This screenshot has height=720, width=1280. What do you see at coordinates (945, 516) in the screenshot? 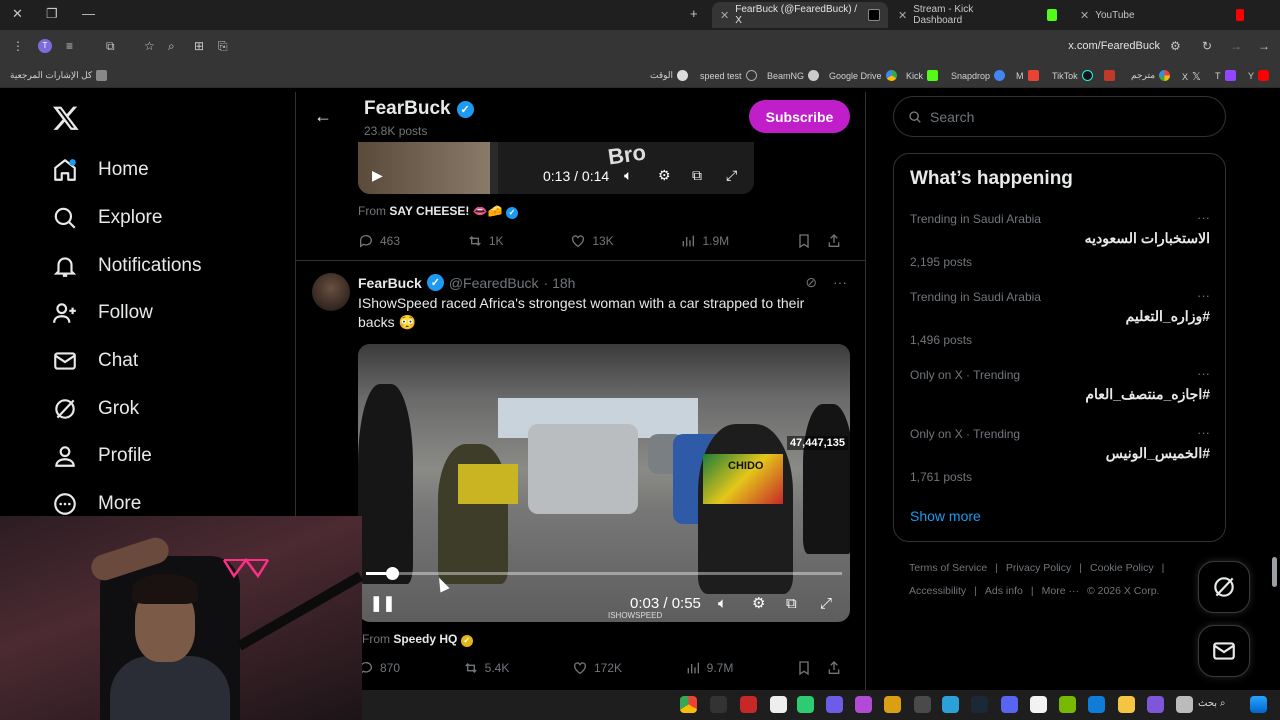
I see `show-more-link: Show more` at bounding box center [945, 516].